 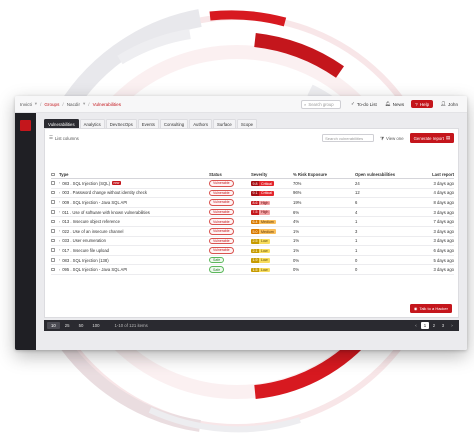 I want to click on severity-badge: 5.0 Medium, so click(x=263, y=231).